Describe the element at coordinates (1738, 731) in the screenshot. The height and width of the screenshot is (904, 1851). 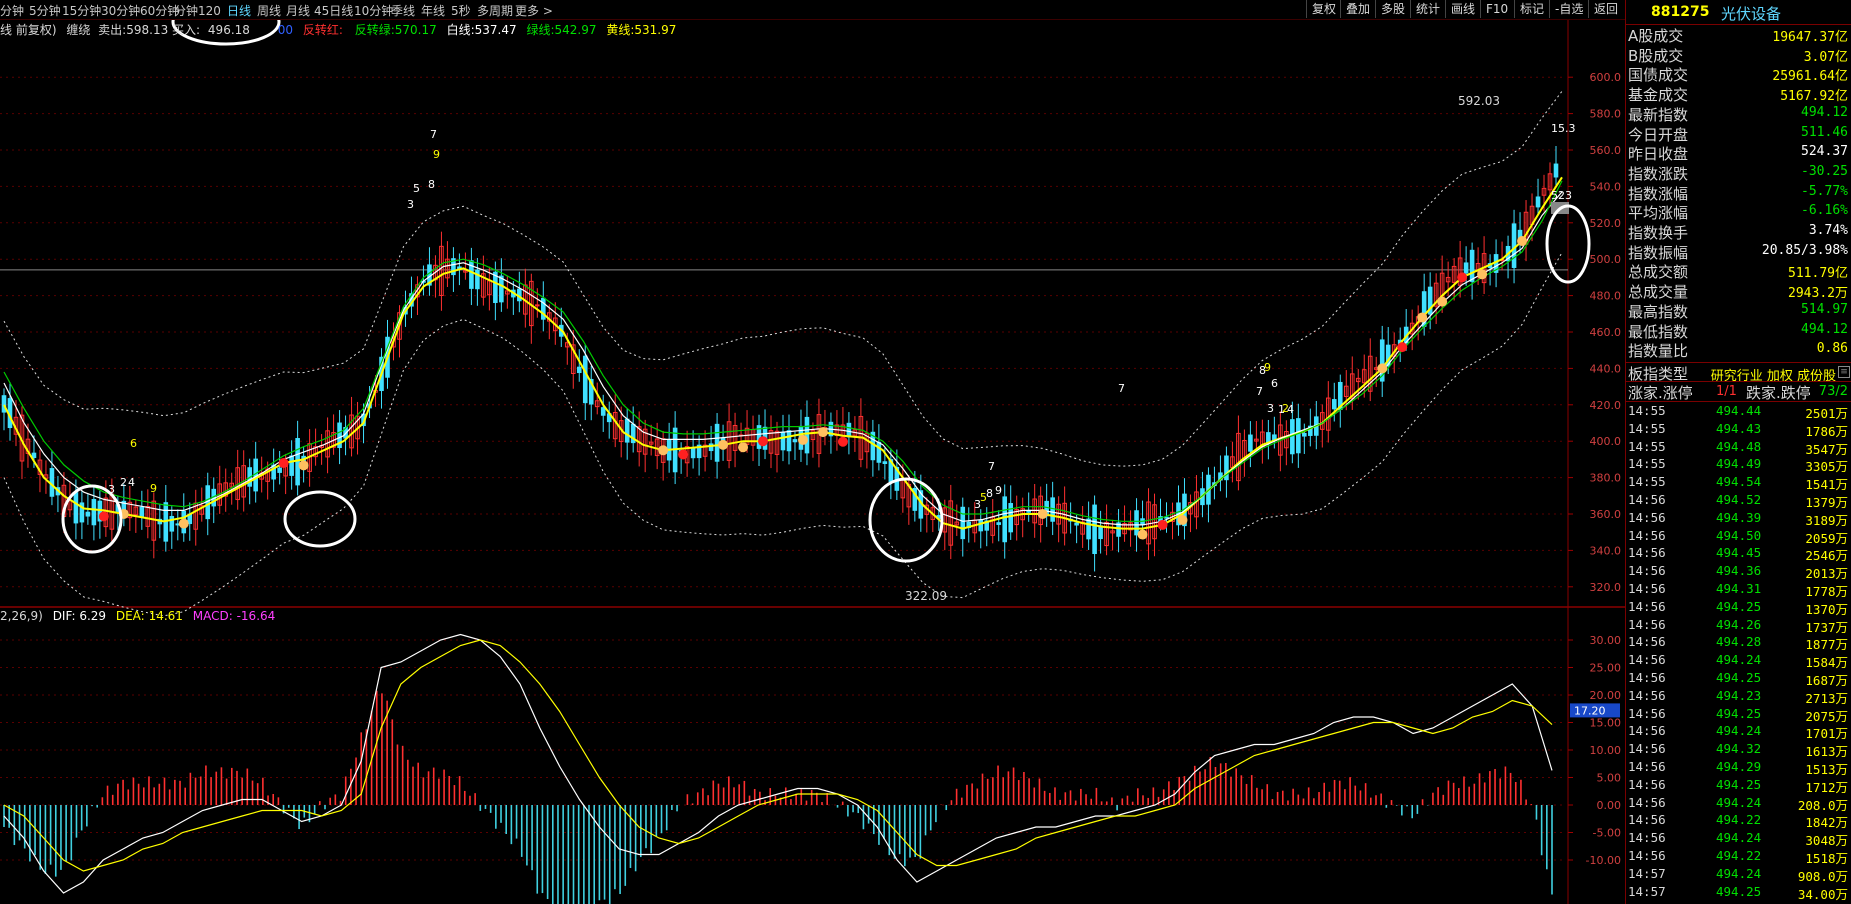
I see `tick-row: 14:56 494.24 1701万` at that location.